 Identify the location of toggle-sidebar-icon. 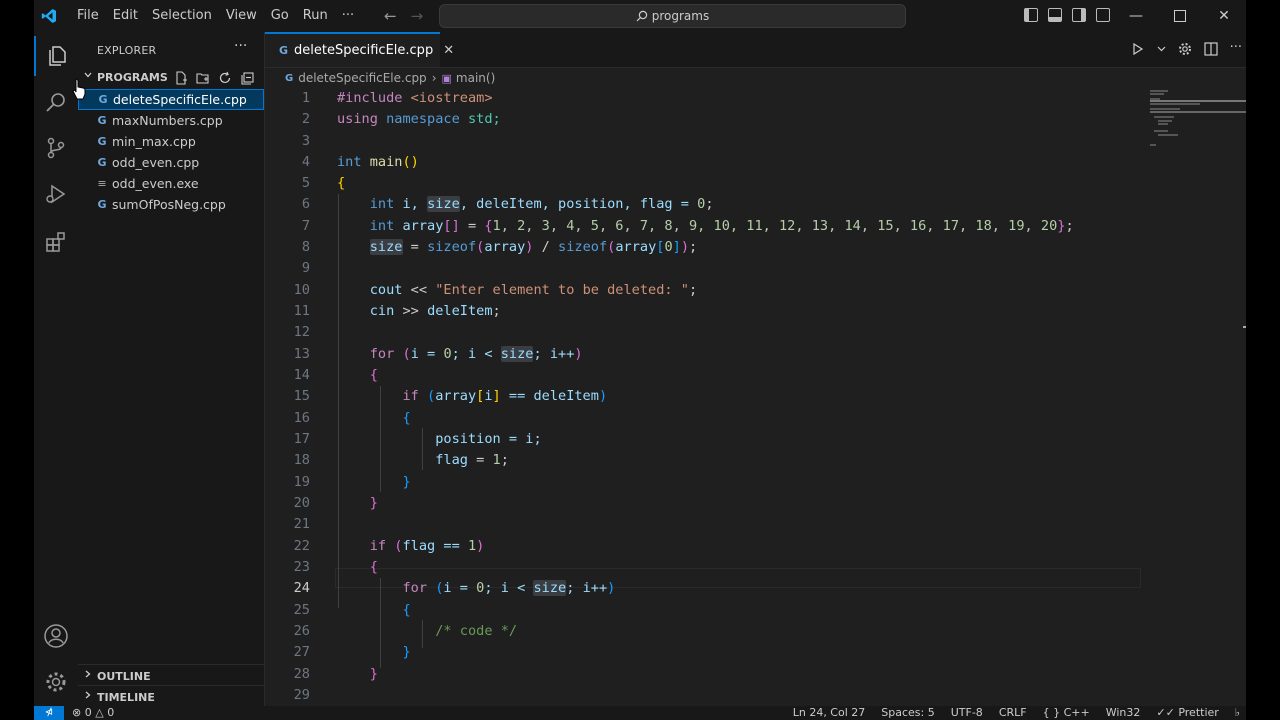
(1031, 15).